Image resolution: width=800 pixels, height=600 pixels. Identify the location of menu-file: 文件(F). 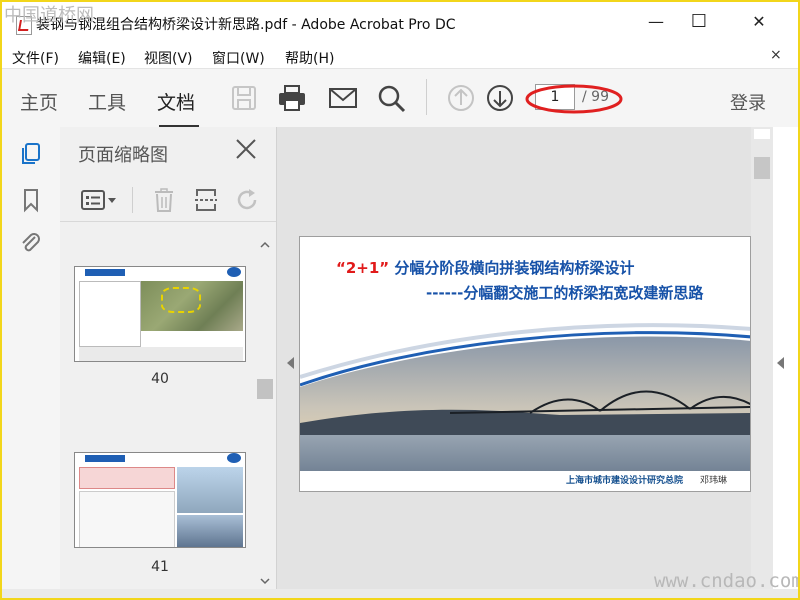
(35, 58).